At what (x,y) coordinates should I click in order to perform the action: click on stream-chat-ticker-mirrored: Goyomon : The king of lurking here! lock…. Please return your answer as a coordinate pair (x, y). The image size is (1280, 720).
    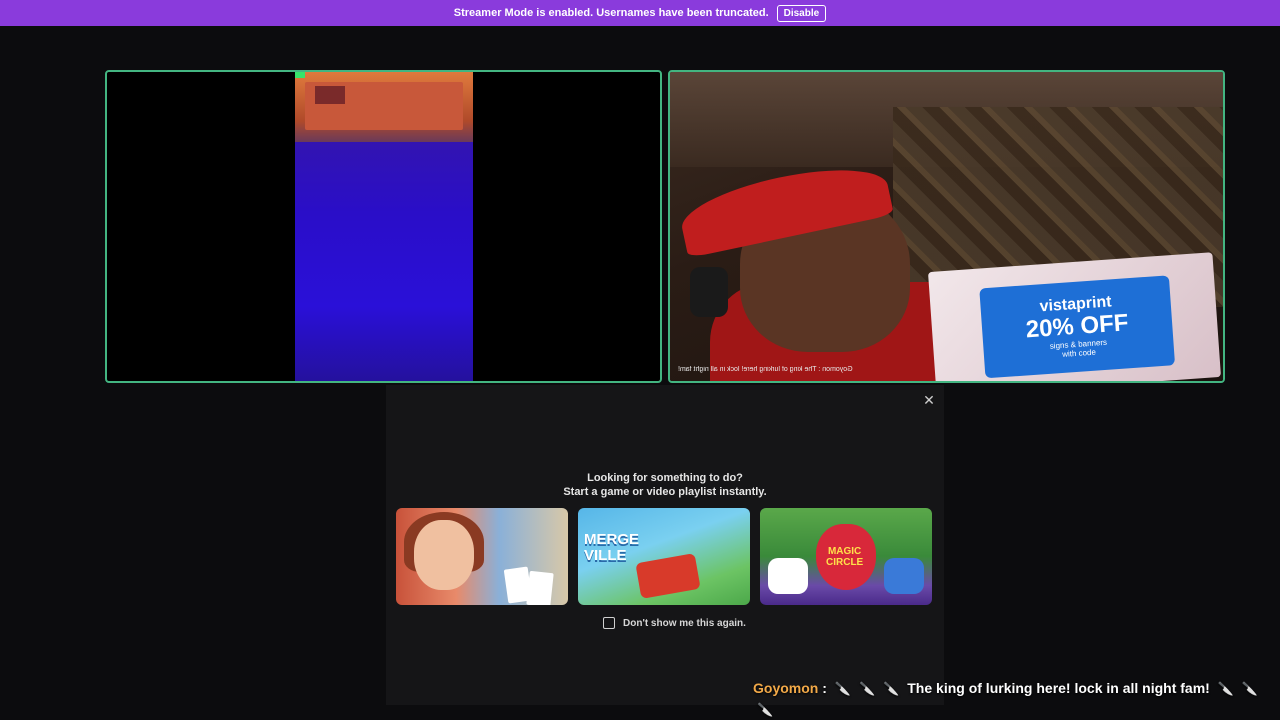
    Looking at the image, I should click on (765, 369).